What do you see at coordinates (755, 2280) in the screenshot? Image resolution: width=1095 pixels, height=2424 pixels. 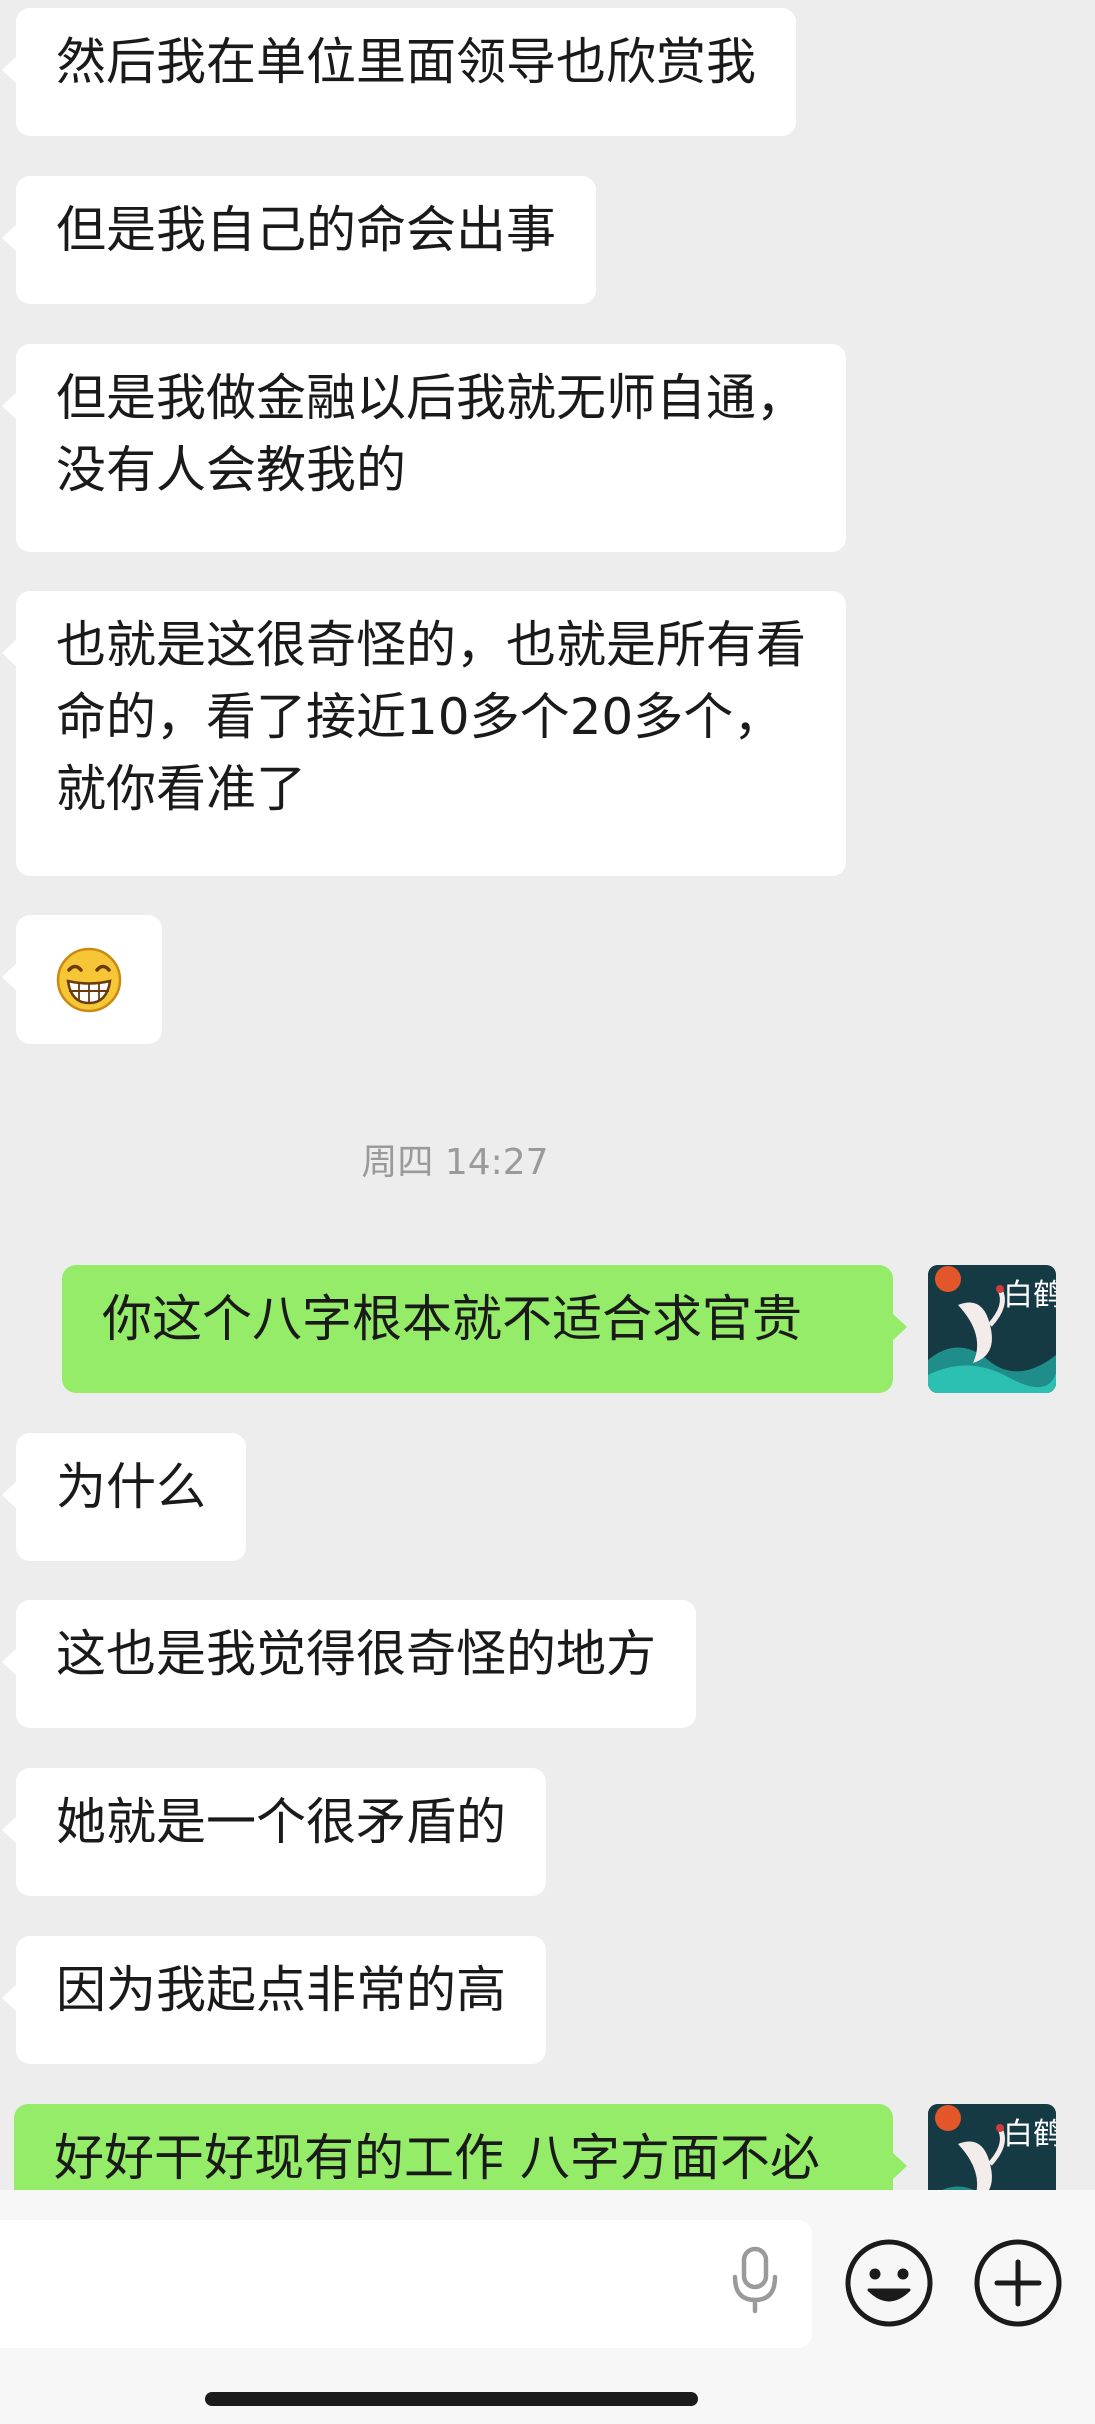 I see `microphone-icon` at bounding box center [755, 2280].